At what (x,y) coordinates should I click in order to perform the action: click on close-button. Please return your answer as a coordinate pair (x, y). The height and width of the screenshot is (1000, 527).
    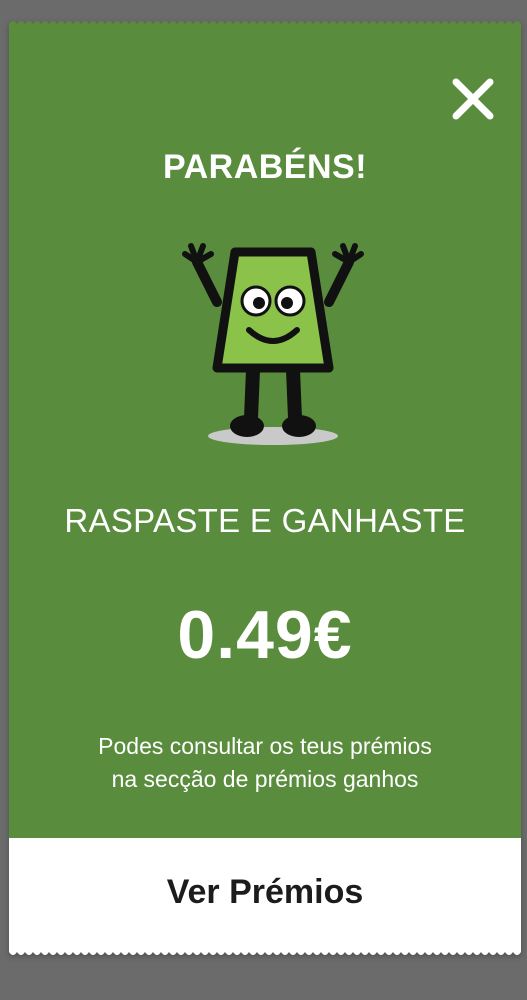
    Looking at the image, I should click on (473, 99).